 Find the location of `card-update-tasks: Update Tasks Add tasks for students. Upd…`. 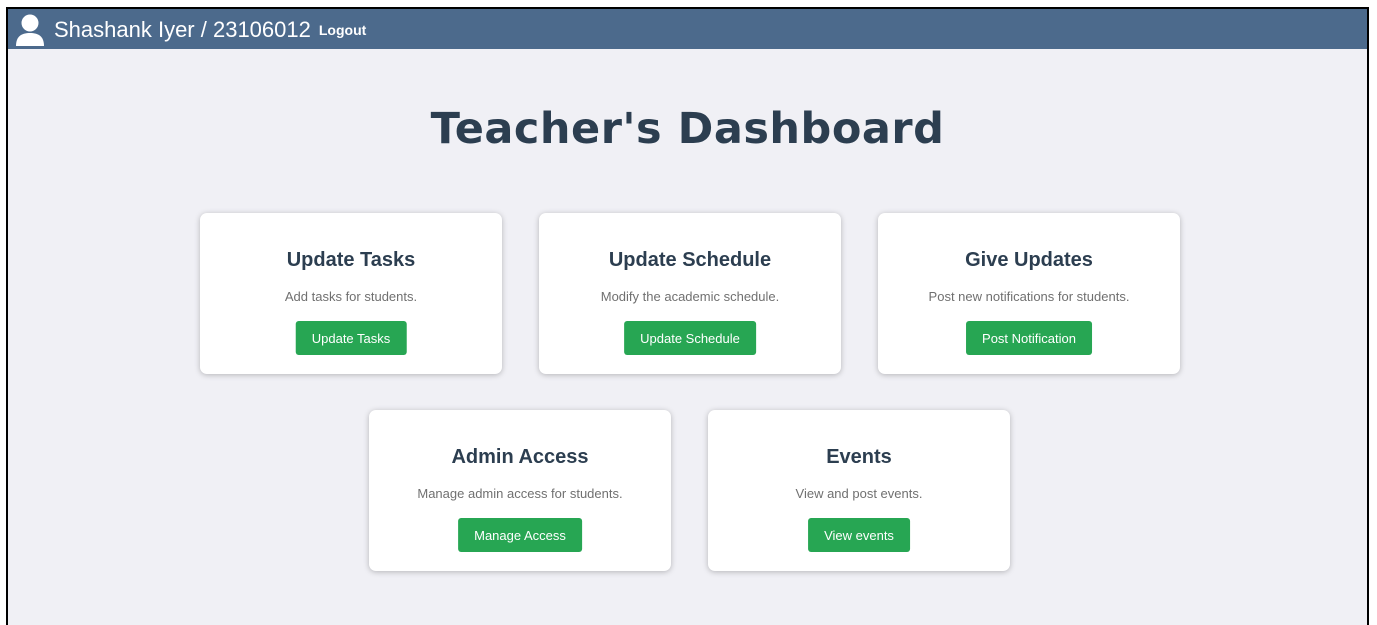

card-update-tasks: Update Tasks Add tasks for students. Upd… is located at coordinates (351, 293).